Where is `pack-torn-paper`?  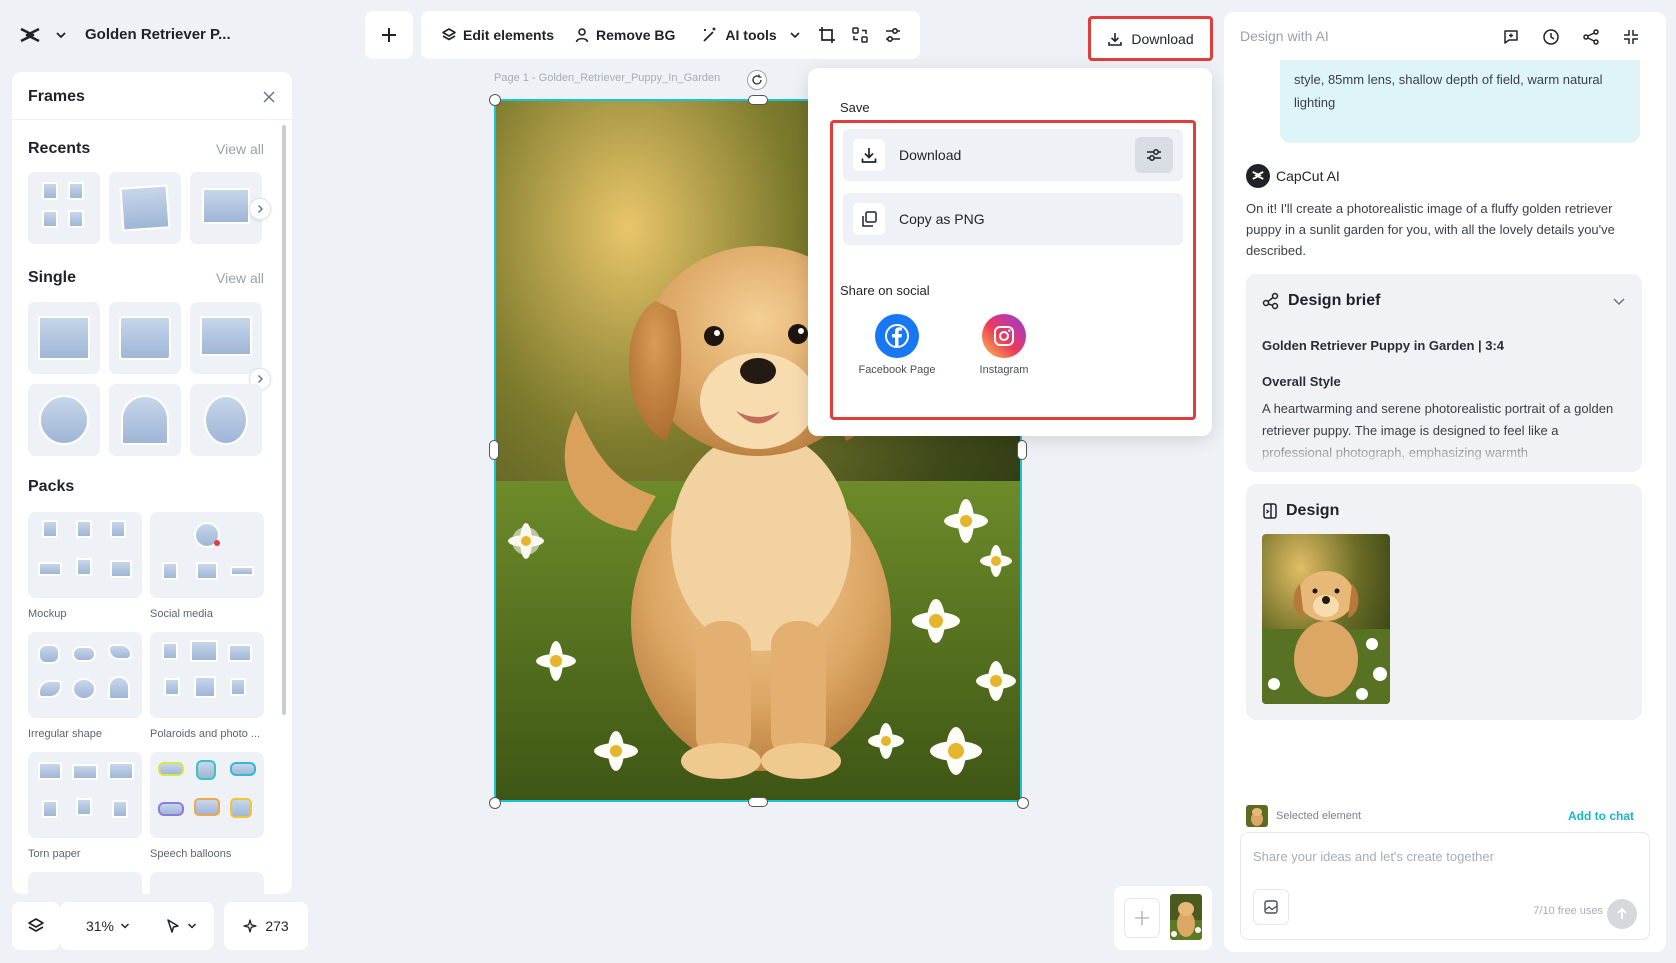 pack-torn-paper is located at coordinates (85, 795).